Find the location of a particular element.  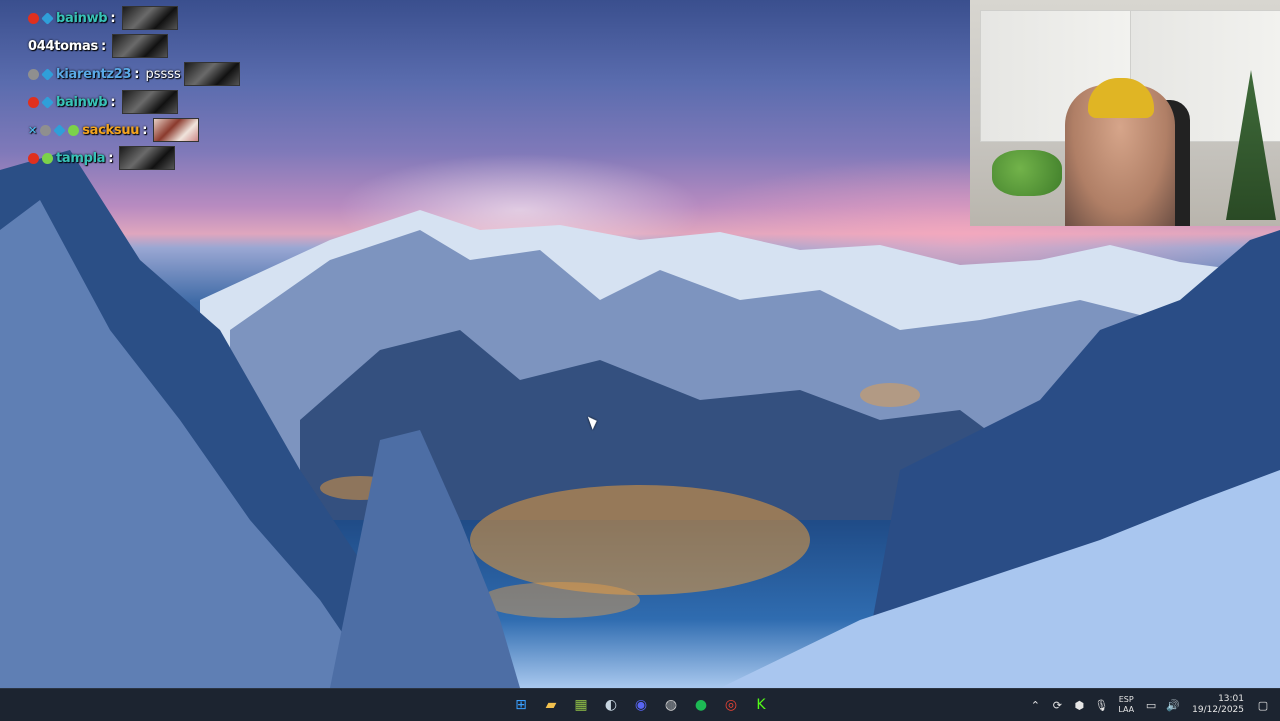

windows-start-icon: ⊞ is located at coordinates (521, 705).